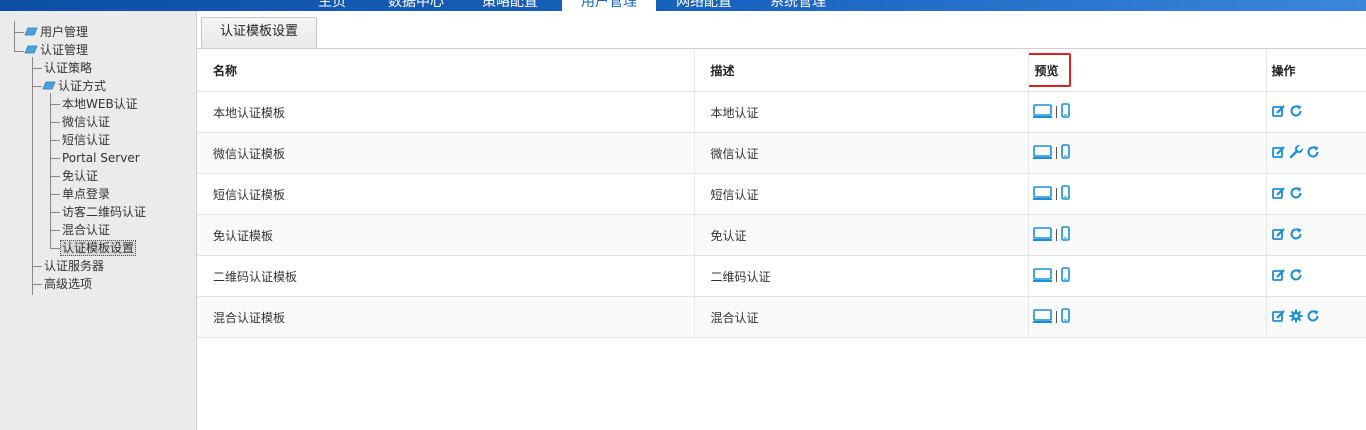 The image size is (1366, 430). I want to click on folder-icon, so click(49, 85).